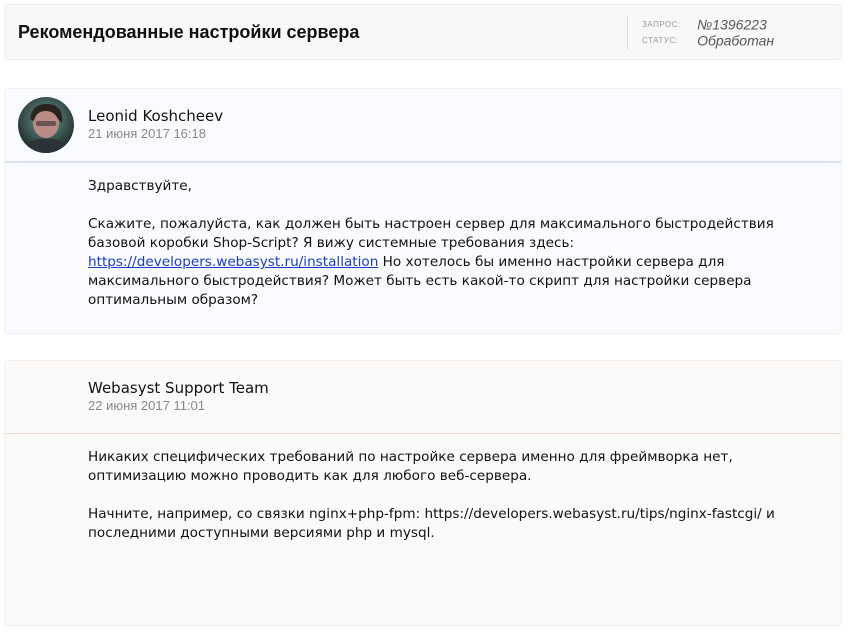 This screenshot has height=634, width=854. I want to click on message-greeting: Здравствуйте,, so click(140, 186).